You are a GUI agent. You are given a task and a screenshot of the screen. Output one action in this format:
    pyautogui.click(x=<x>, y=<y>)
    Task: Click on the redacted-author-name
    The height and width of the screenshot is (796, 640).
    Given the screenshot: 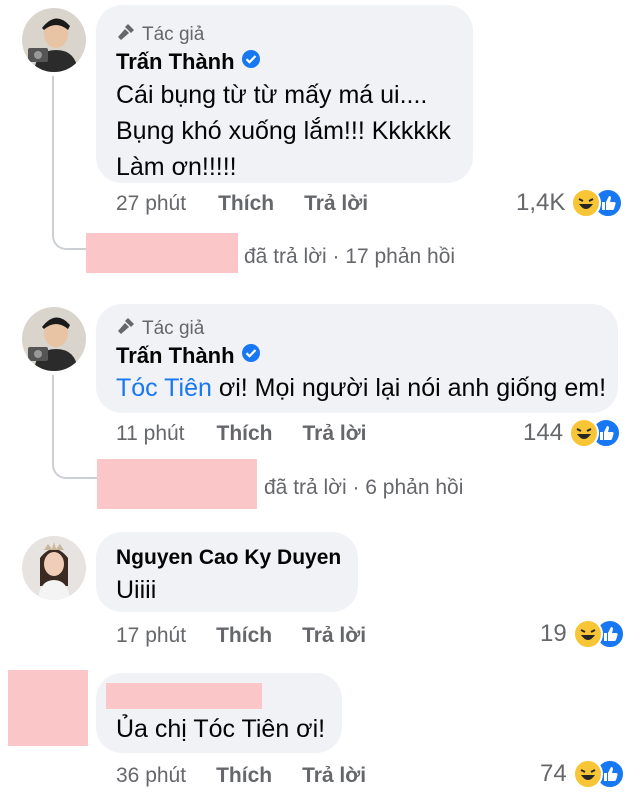 What is the action you would take?
    pyautogui.click(x=184, y=696)
    